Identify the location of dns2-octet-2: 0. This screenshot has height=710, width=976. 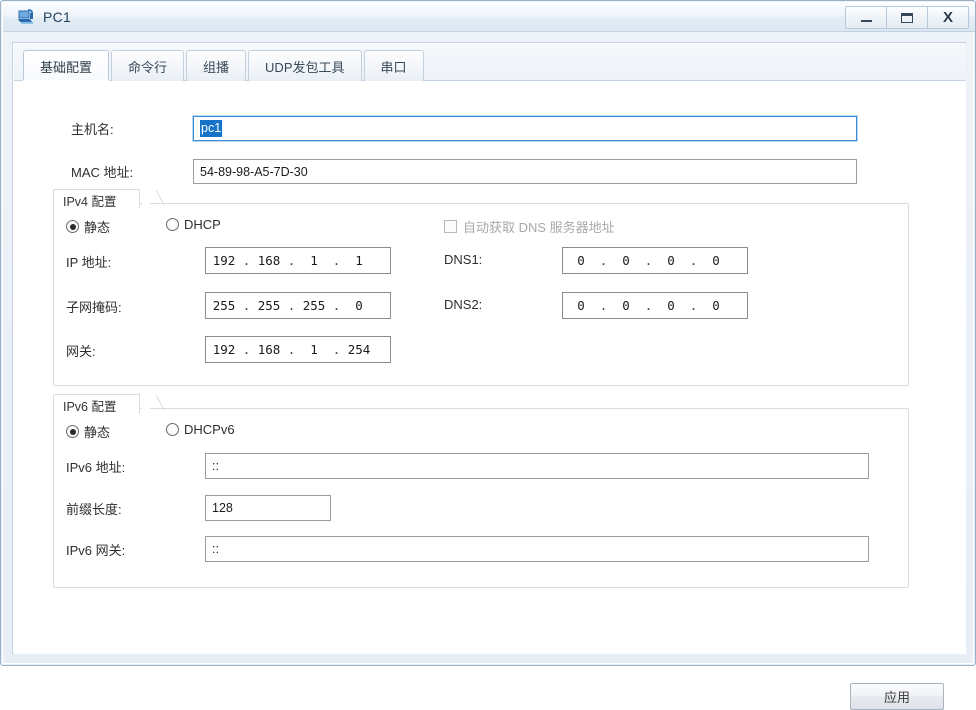
(626, 305).